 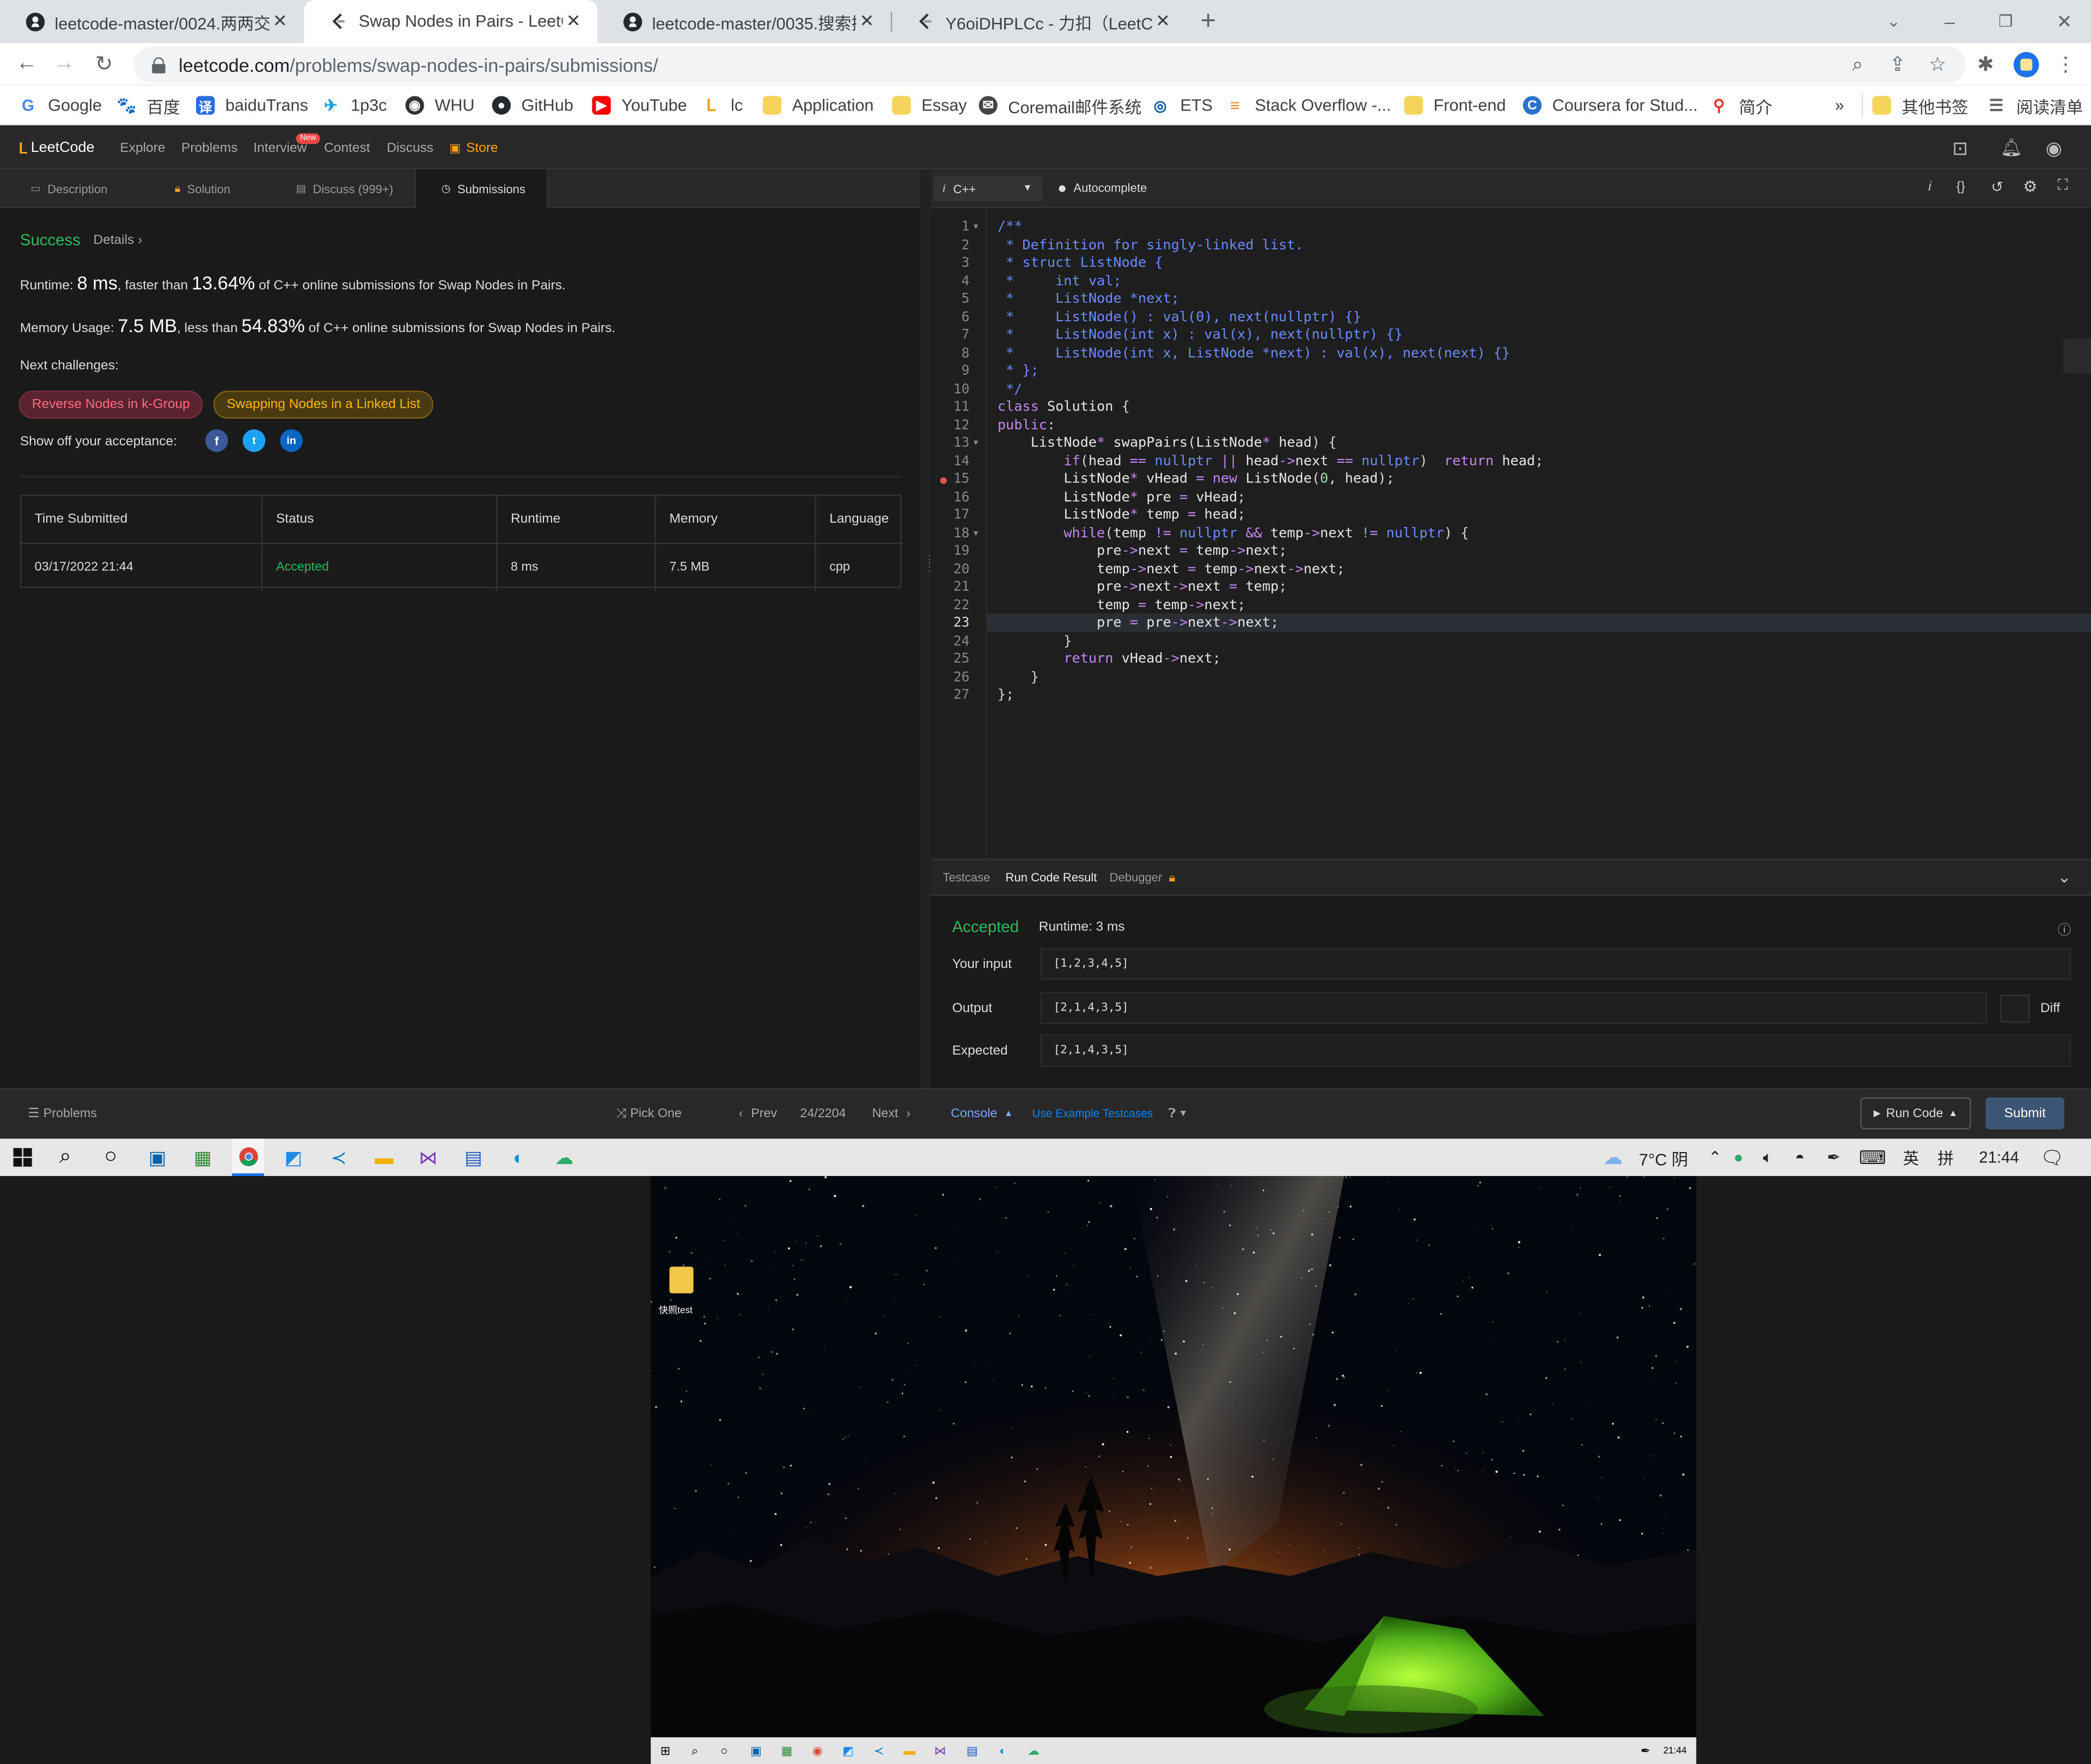 What do you see at coordinates (532, 105) in the screenshot?
I see `bookmark: ● GitHub` at bounding box center [532, 105].